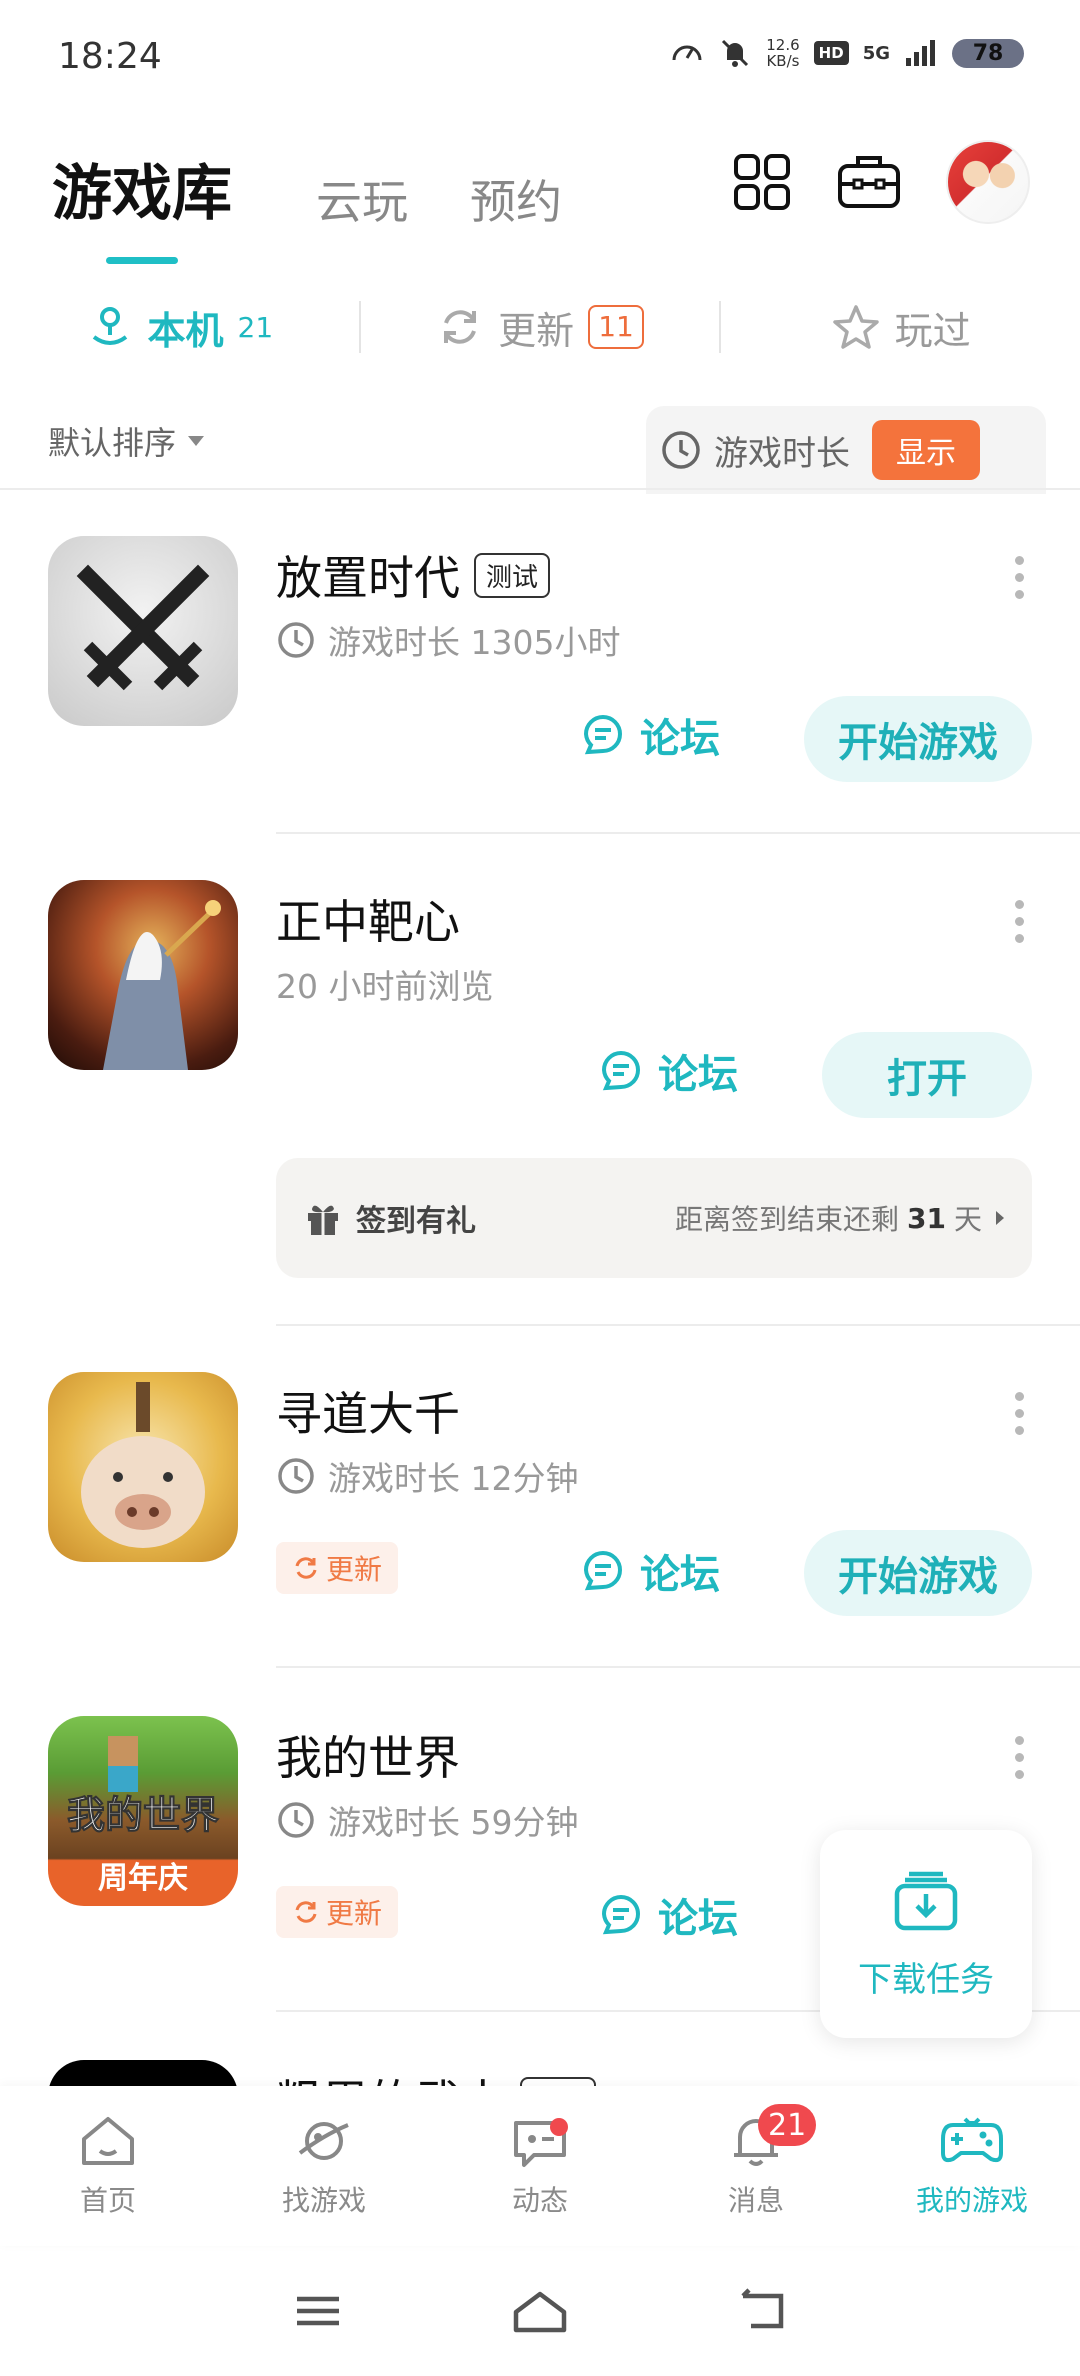  I want to click on system-nav-bar, so click(540, 2311).